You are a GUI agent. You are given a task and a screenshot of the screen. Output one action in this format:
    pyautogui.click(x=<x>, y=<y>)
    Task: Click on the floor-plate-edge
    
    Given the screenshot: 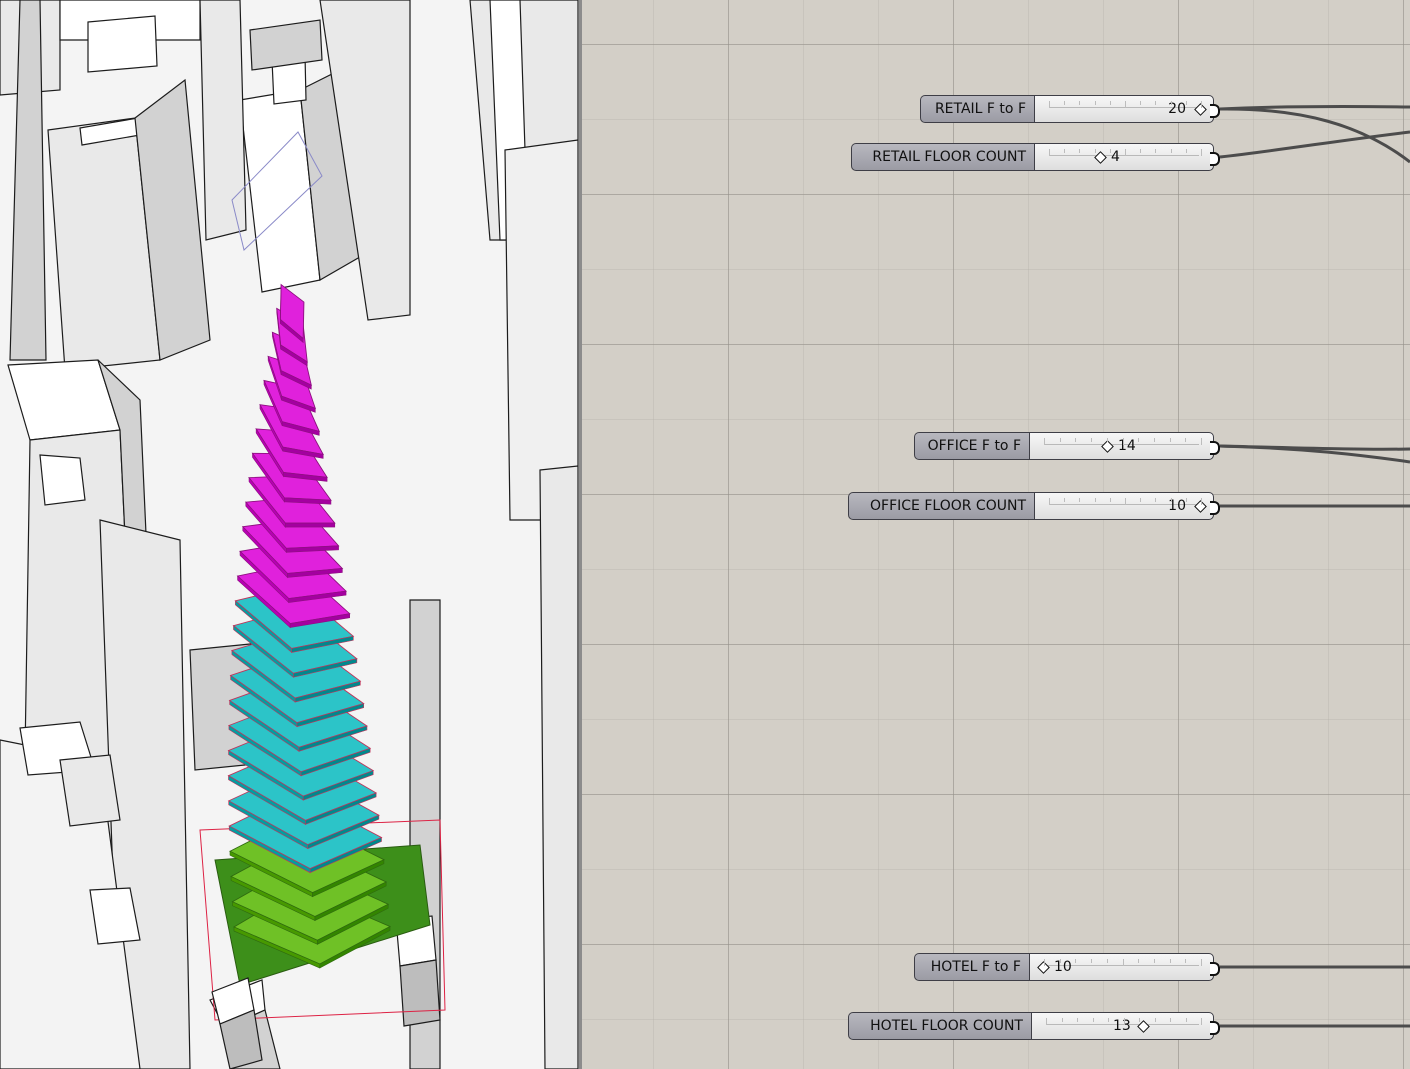 What is the action you would take?
    pyautogui.click(x=310, y=525)
    